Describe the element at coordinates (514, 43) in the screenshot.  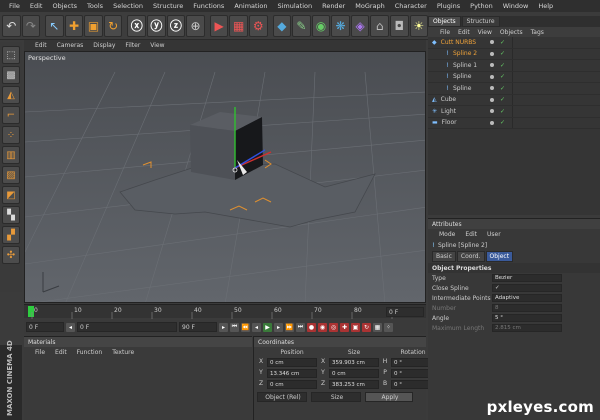
I see `object-row: ◆ Cutt NURBS ✓` at that location.